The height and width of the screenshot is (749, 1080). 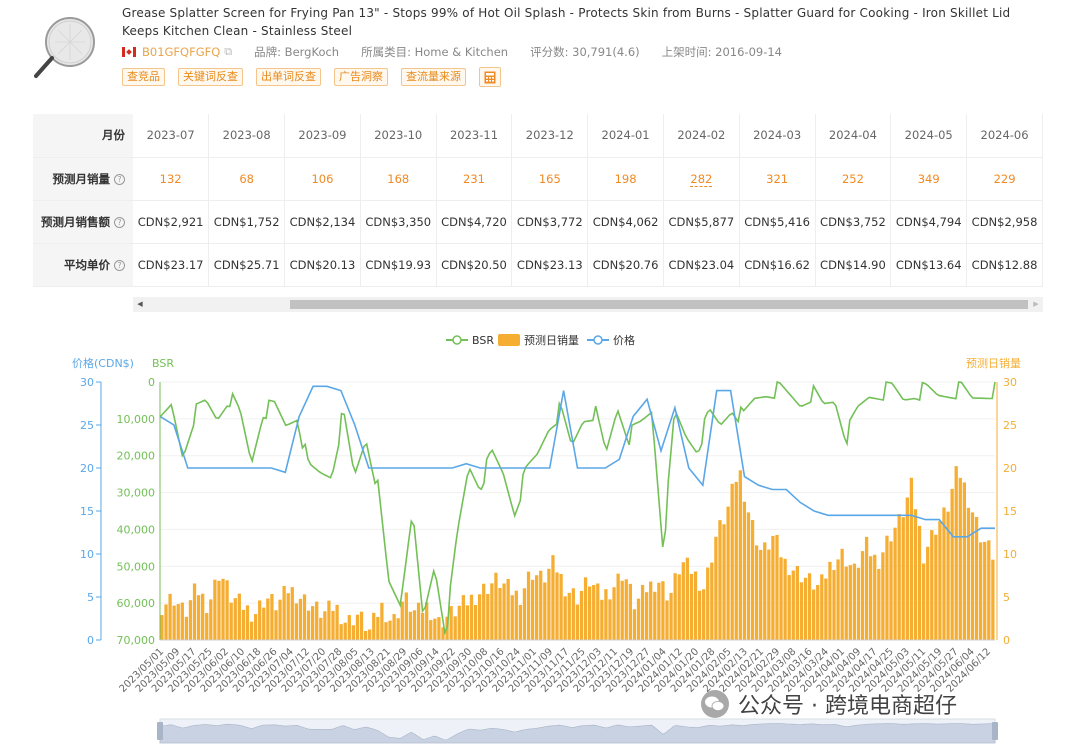 What do you see at coordinates (210, 77) in the screenshot?
I see `keyword-lookup-button: 关键词反查` at bounding box center [210, 77].